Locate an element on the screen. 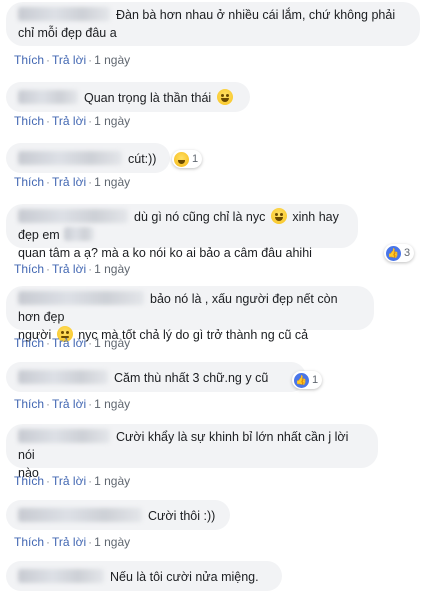  reaction-summary: 1 is located at coordinates (187, 159).